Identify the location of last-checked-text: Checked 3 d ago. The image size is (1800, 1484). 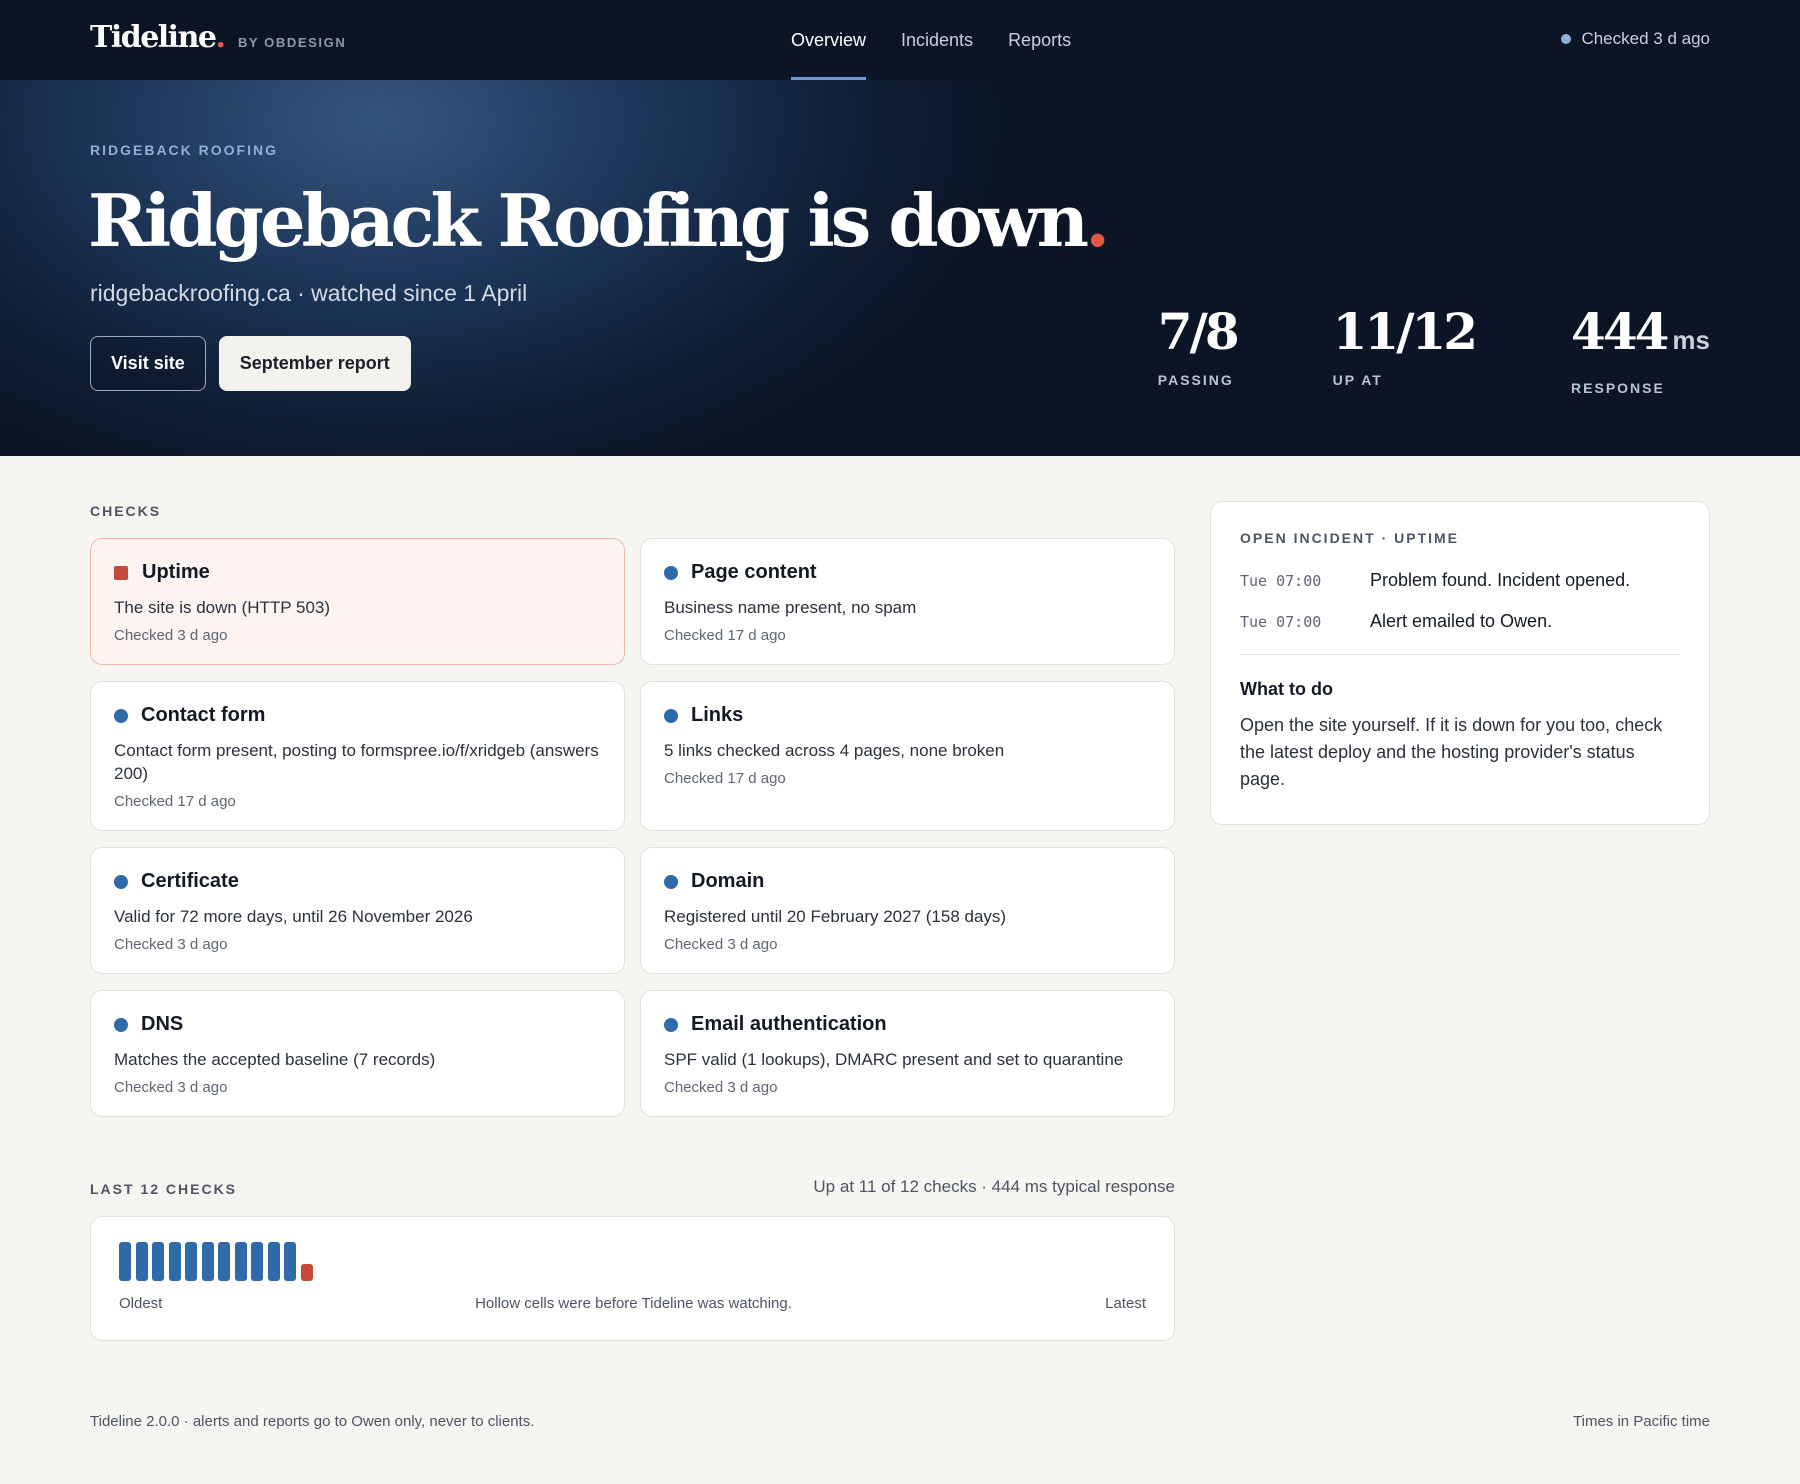
(1645, 38).